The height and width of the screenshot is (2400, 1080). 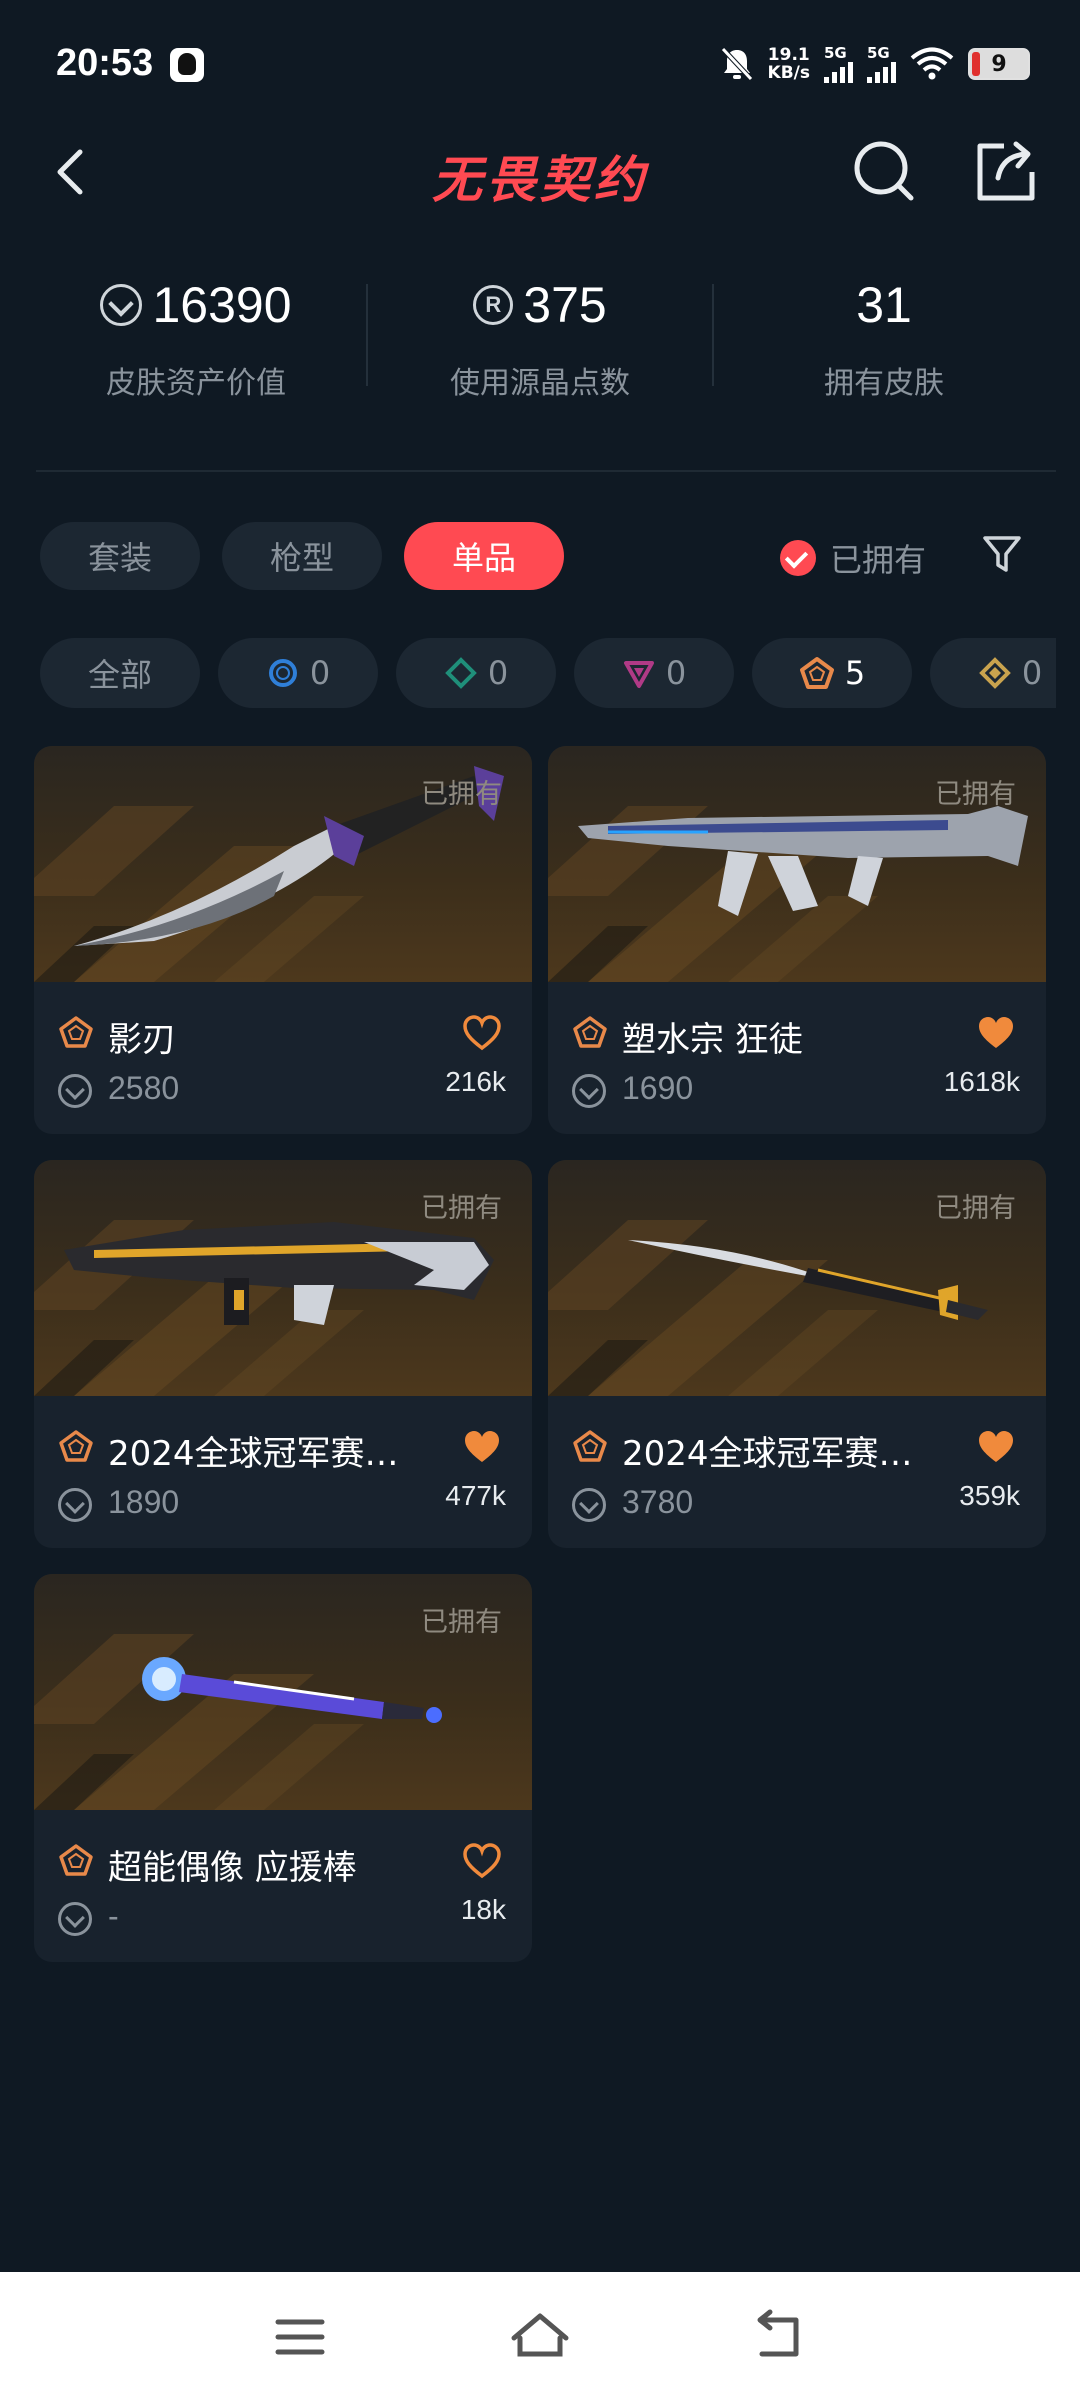 I want to click on owned-filter-toggle: 已拥有, so click(x=853, y=558).